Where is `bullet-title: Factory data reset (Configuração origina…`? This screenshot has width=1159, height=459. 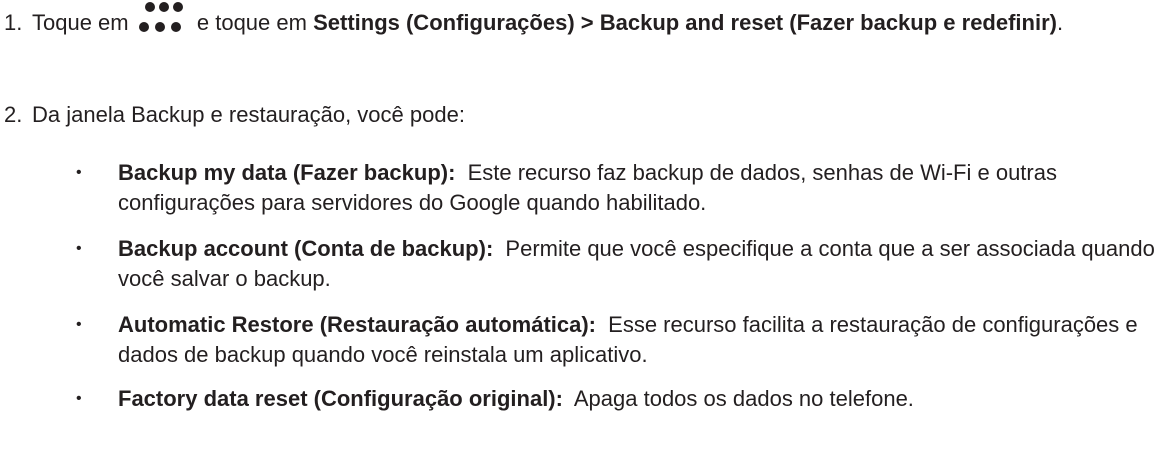 bullet-title: Factory data reset (Configuração origina… is located at coordinates (340, 398).